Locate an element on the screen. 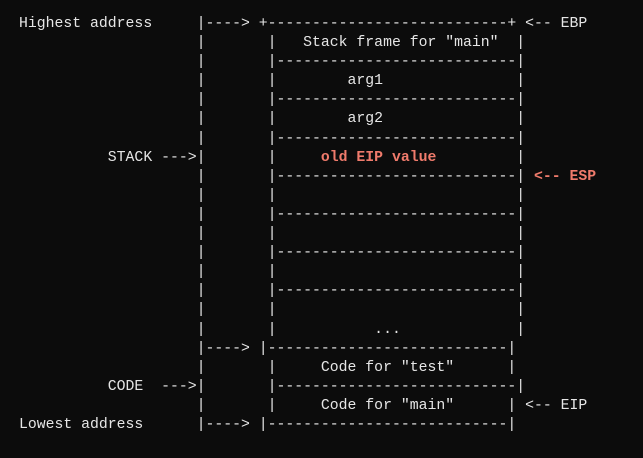  diagram-line: |----> |---------------------------| is located at coordinates (307, 349).